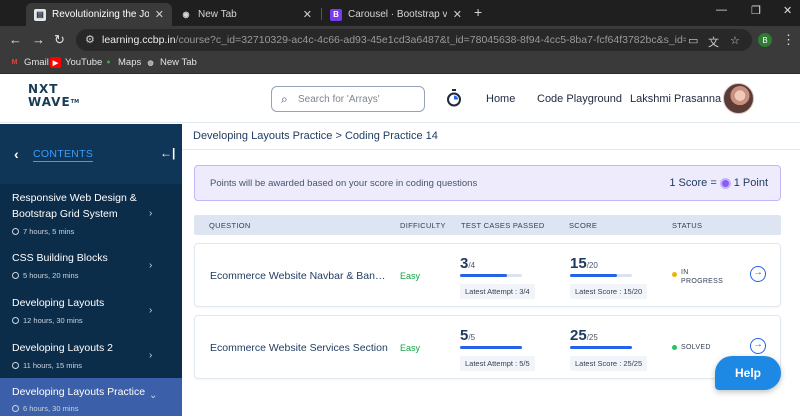 The width and height of the screenshot is (800, 416). I want to click on logo-line2: WAVE, so click(49, 102).